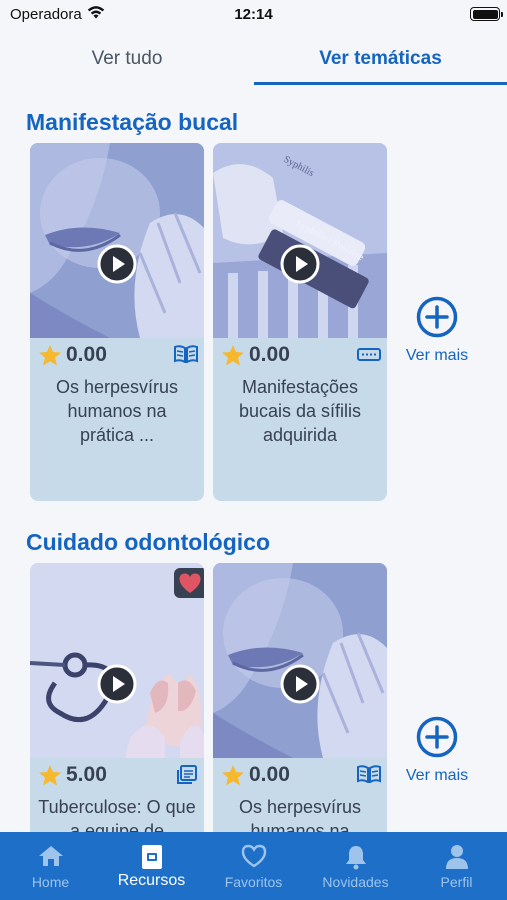 The width and height of the screenshot is (507, 900). Describe the element at coordinates (355, 858) in the screenshot. I see `bell-icon` at that location.